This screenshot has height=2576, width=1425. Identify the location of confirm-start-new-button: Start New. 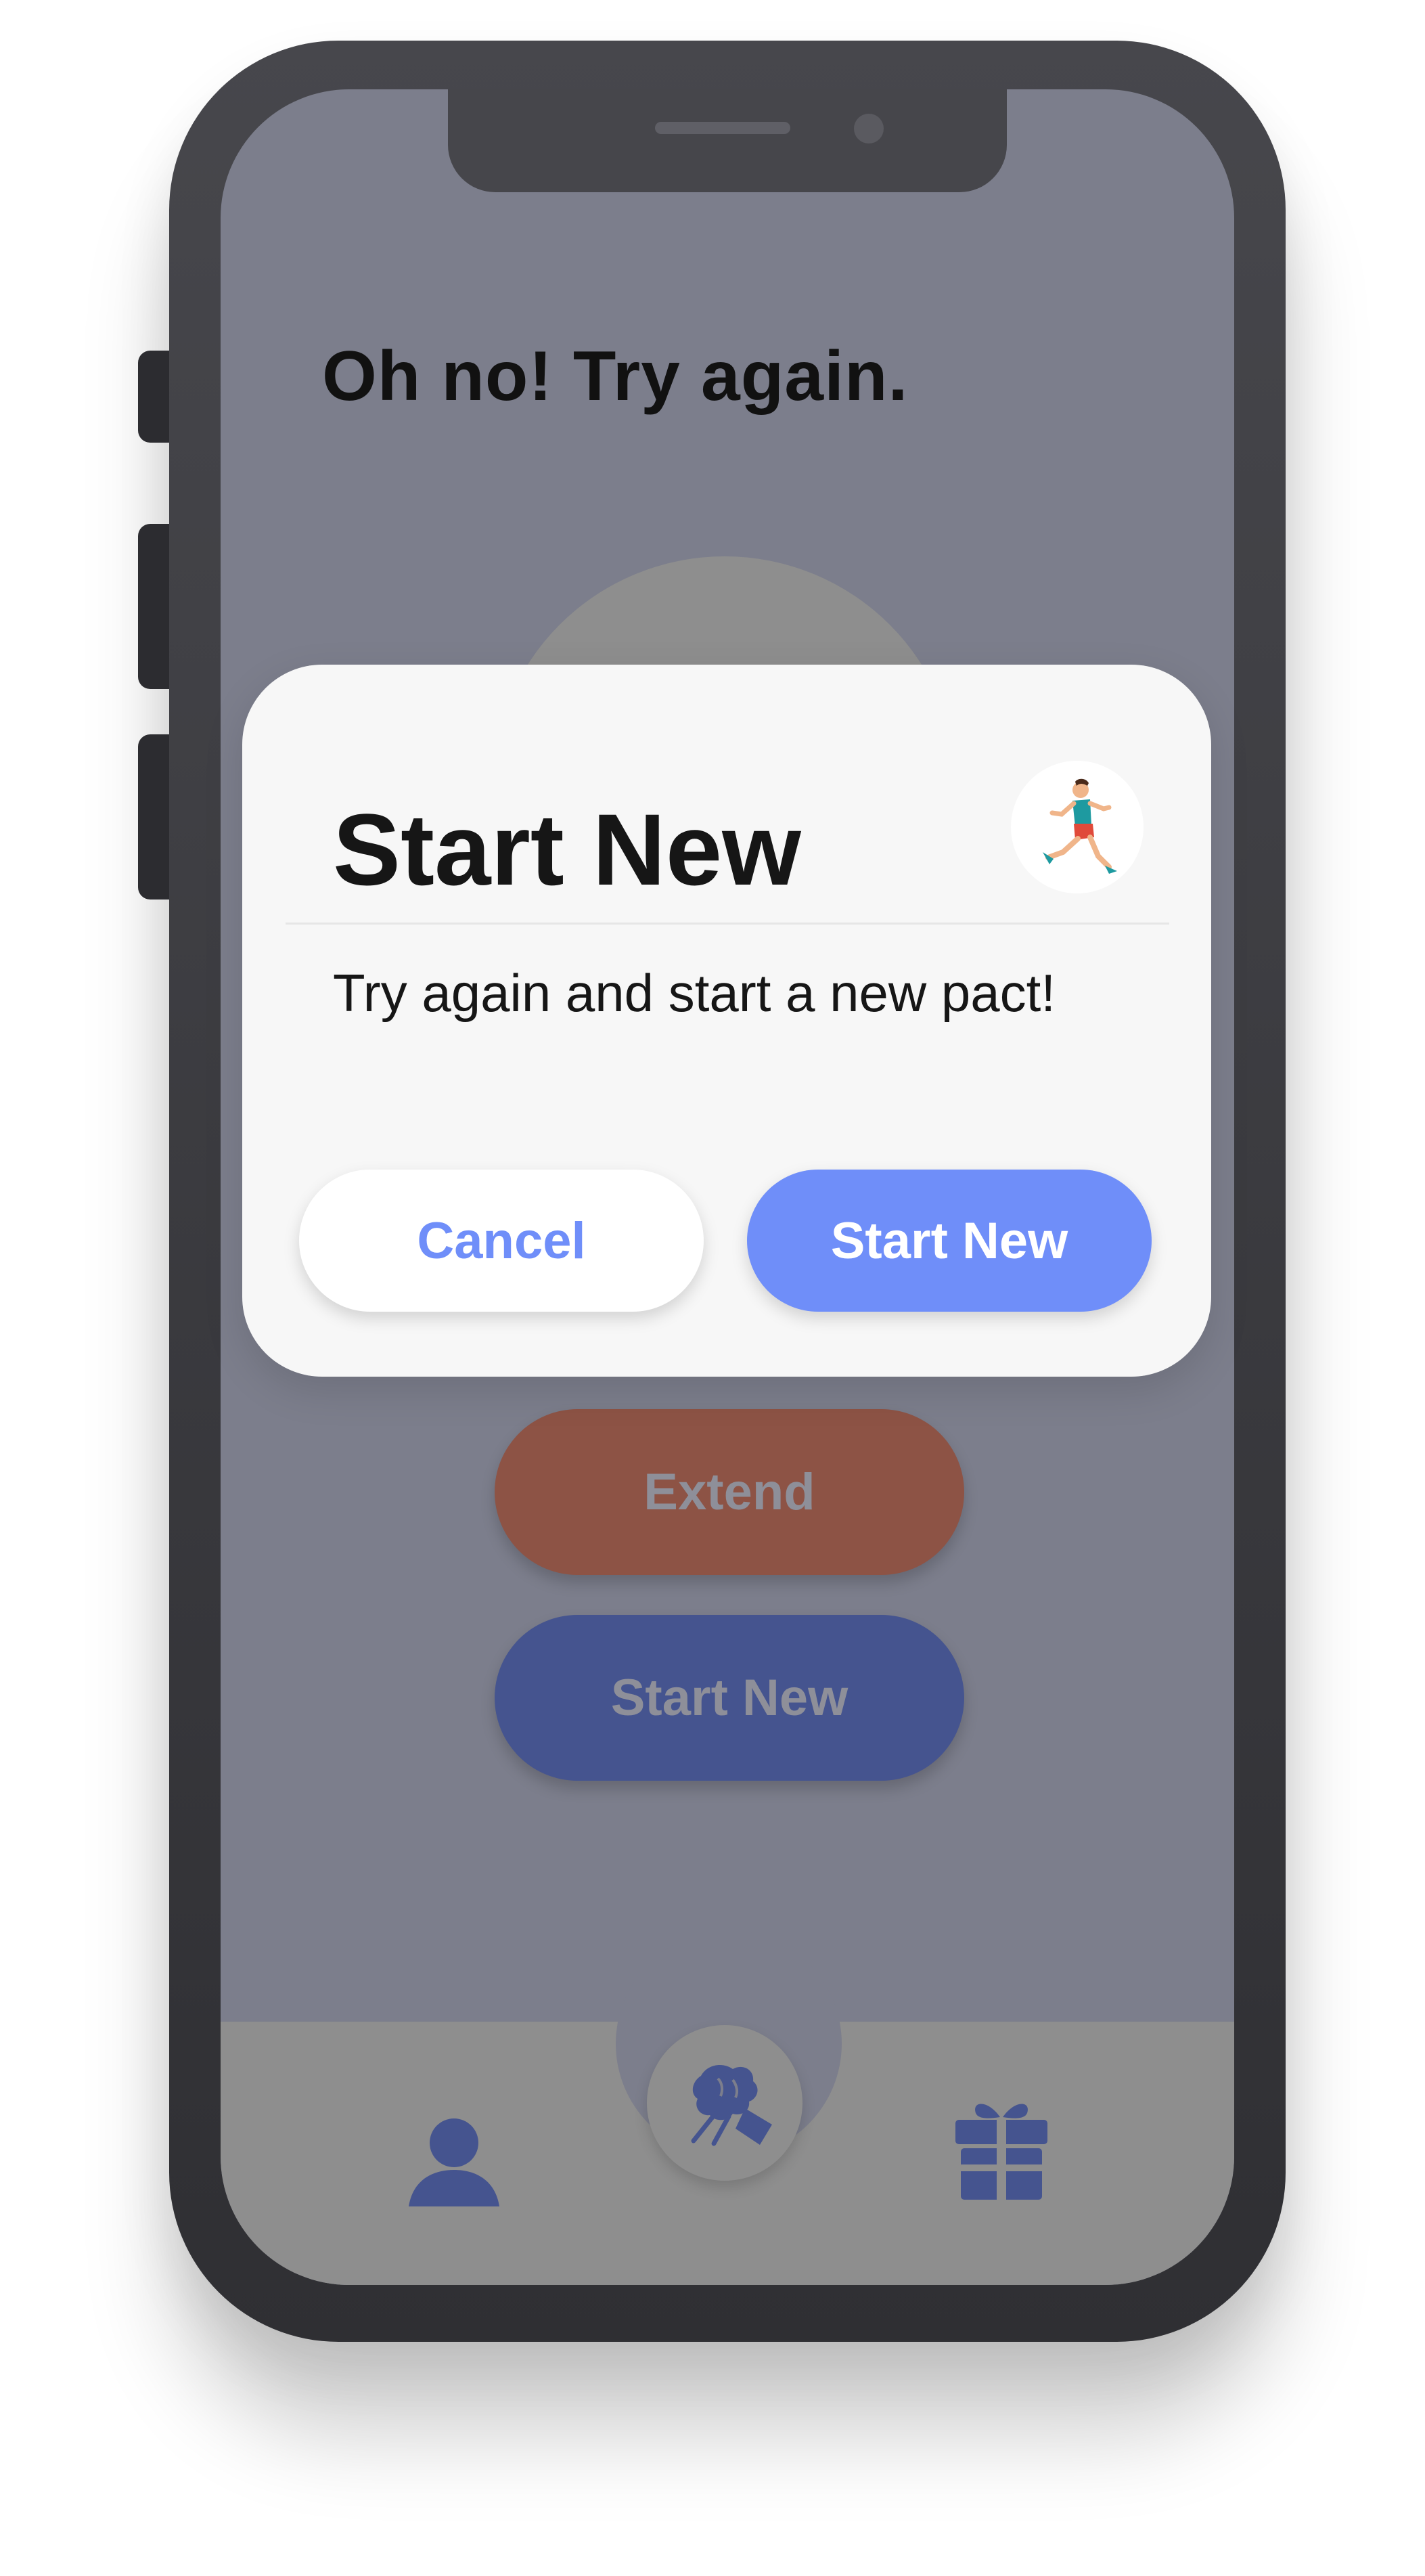
(950, 1241).